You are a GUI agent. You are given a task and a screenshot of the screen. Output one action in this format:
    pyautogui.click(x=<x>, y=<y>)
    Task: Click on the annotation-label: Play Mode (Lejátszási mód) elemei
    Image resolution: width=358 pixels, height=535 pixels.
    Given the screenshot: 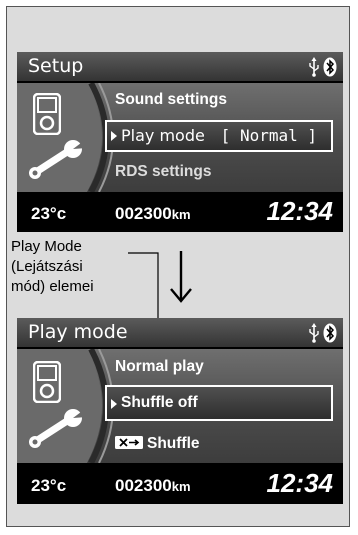 What is the action you would take?
    pyautogui.click(x=81, y=267)
    